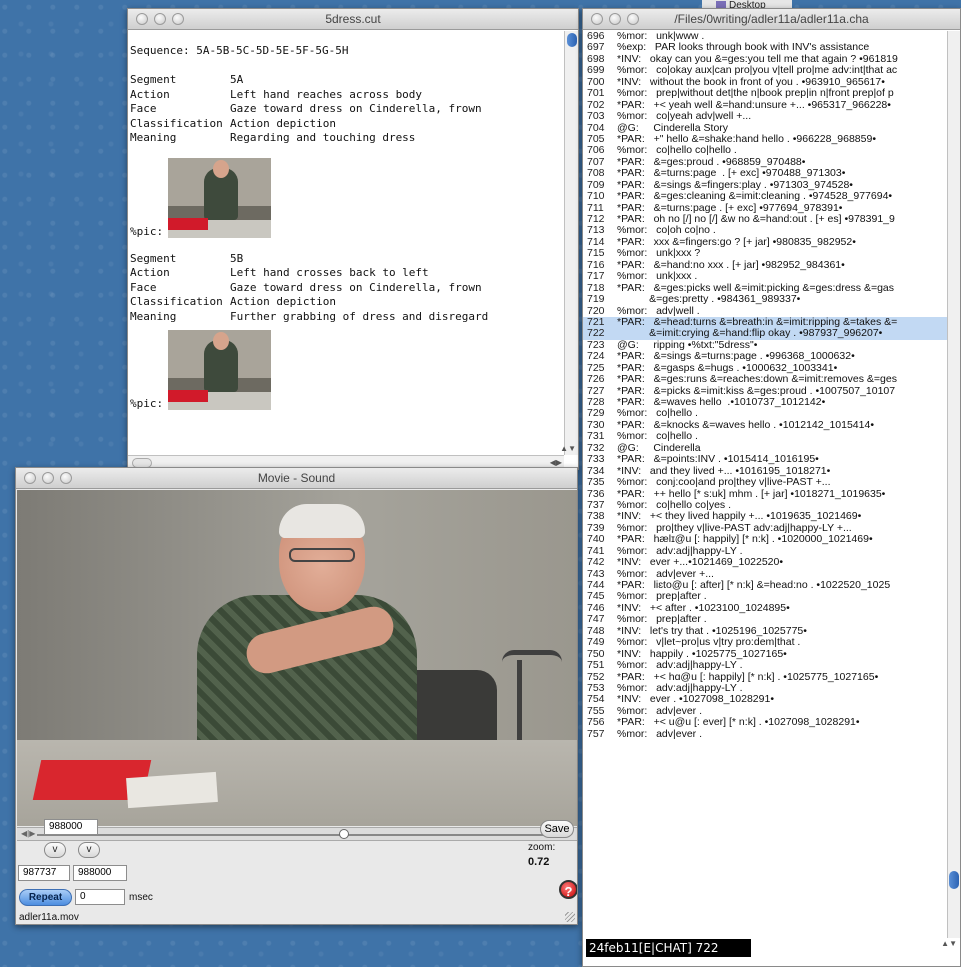 The height and width of the screenshot is (967, 961). Describe the element at coordinates (765, 276) in the screenshot. I see `transcript-line: 717 %mor: unk|xxx .` at that location.